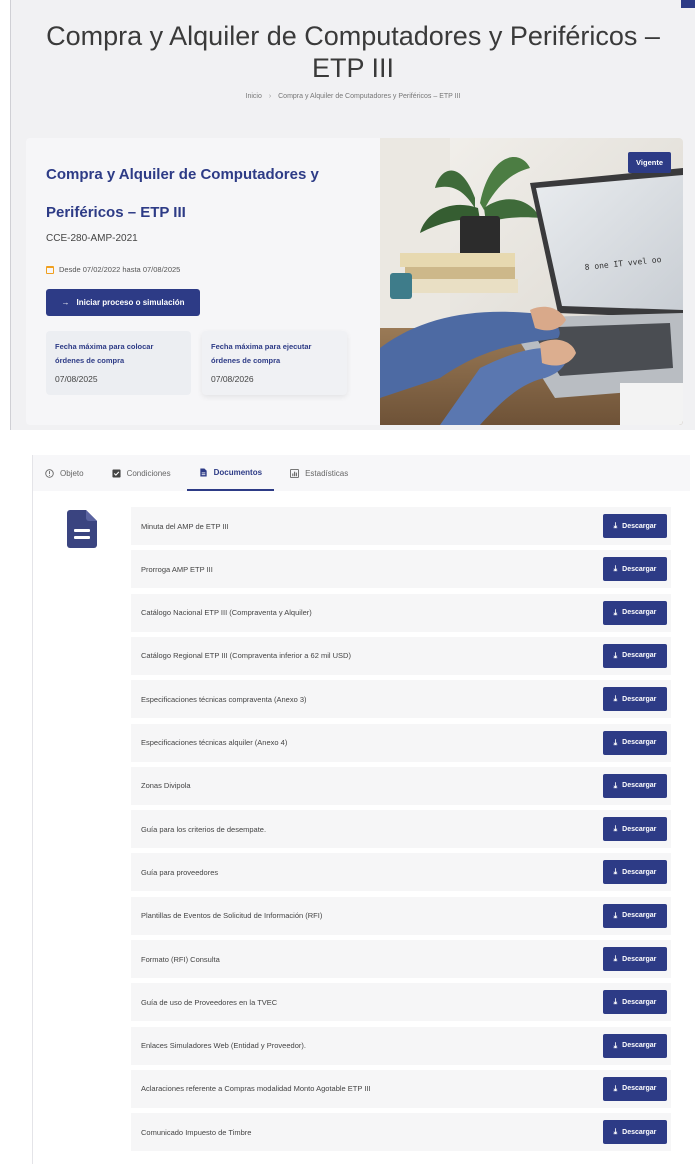  I want to click on deadline-value: 07/08/2026, so click(232, 379).